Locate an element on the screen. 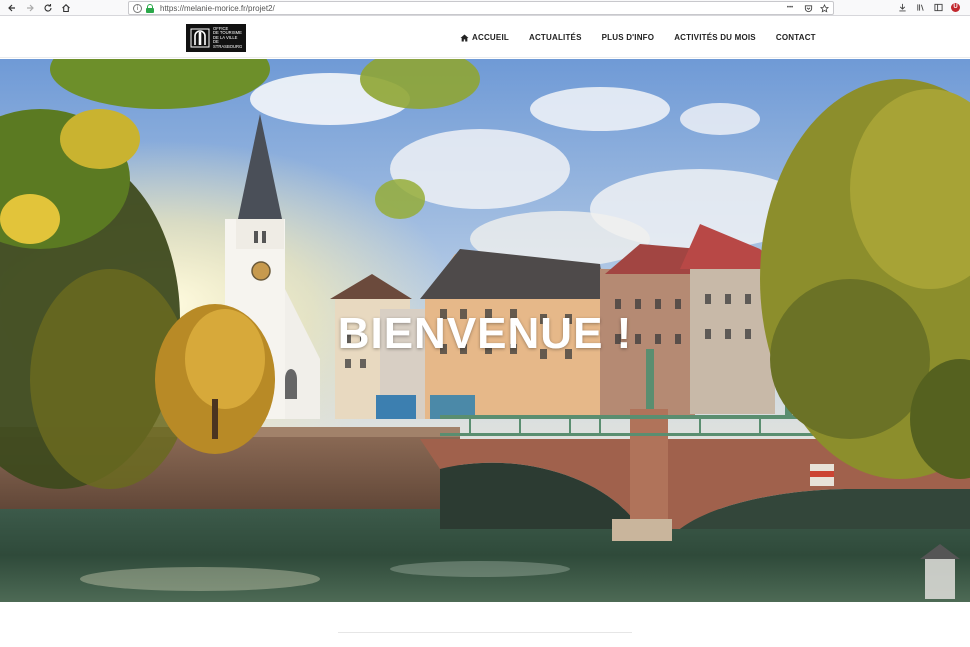  nav-item-plus-dinfo: PLUS D'INFO is located at coordinates (628, 37).